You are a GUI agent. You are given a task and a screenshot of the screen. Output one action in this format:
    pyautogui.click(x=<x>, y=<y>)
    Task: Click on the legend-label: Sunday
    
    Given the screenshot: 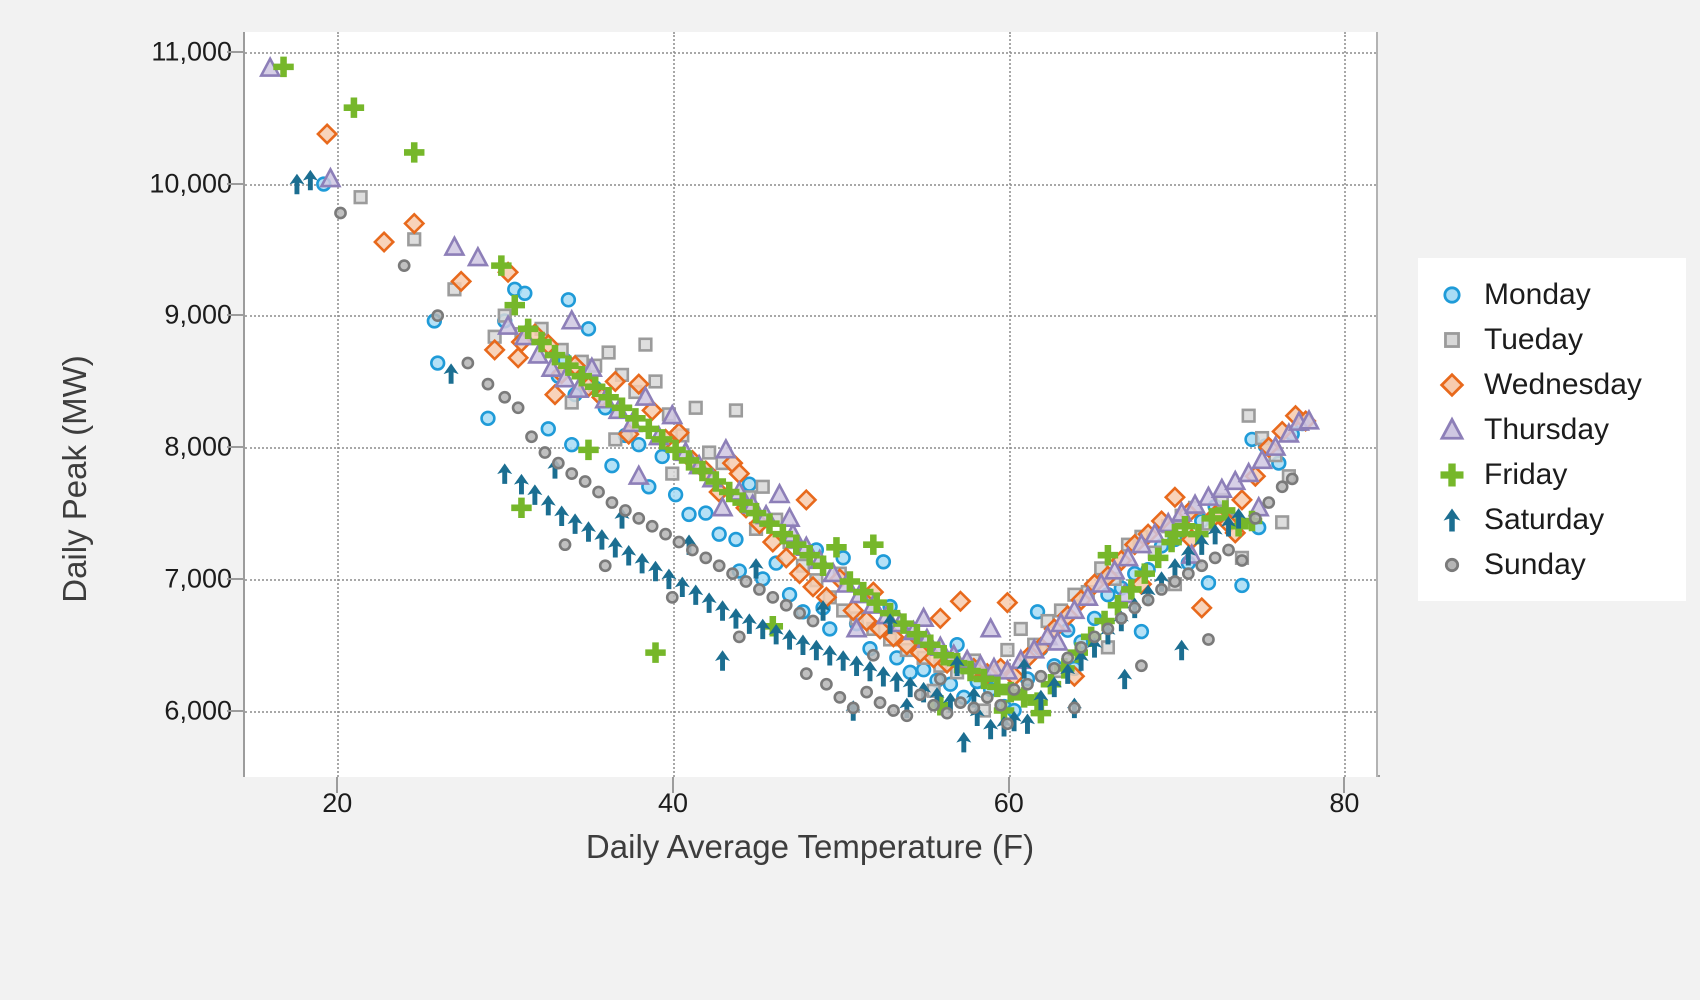 What is the action you would take?
    pyautogui.click(x=1535, y=564)
    